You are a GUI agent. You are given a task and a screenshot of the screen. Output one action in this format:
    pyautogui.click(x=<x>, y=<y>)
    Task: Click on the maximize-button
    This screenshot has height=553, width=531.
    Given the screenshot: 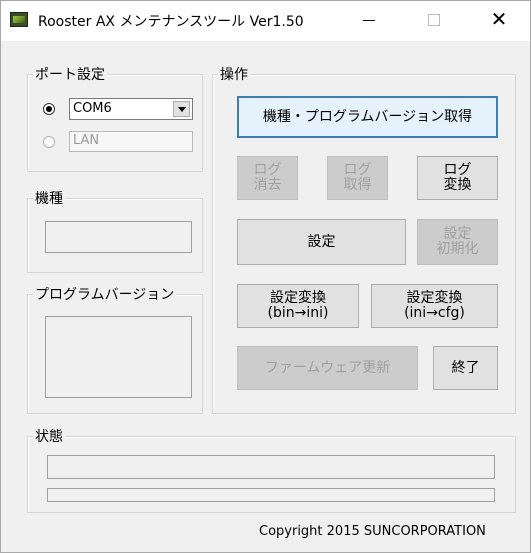 What is the action you would take?
    pyautogui.click(x=434, y=20)
    